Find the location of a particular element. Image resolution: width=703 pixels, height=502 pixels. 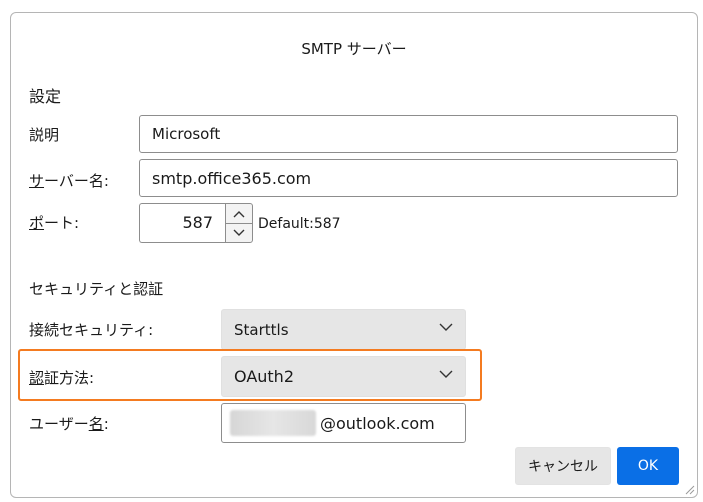

server-name-field: smtp.office365.com is located at coordinates (408, 178).